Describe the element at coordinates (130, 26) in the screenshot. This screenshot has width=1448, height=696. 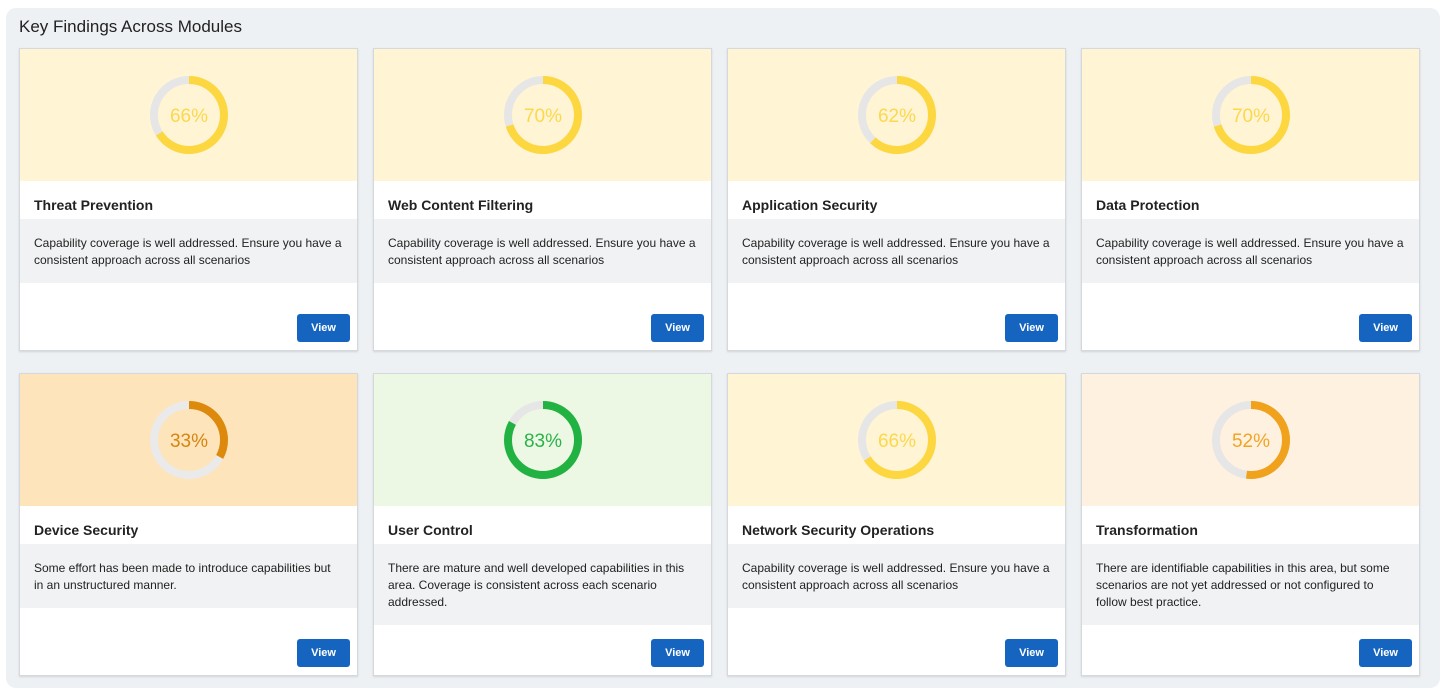
I see `panel-title: Key Findings Across Modules` at that location.